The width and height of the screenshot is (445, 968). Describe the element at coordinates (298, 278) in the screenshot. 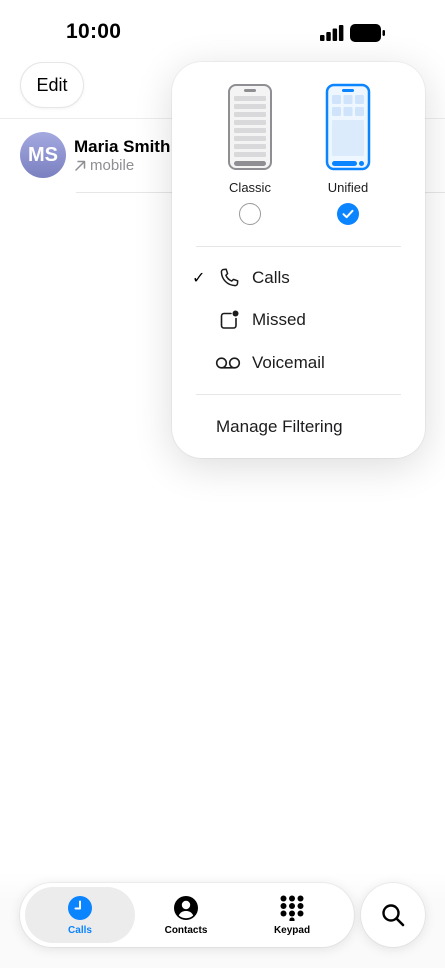

I see `filter-item-calls: ✓ Calls` at that location.